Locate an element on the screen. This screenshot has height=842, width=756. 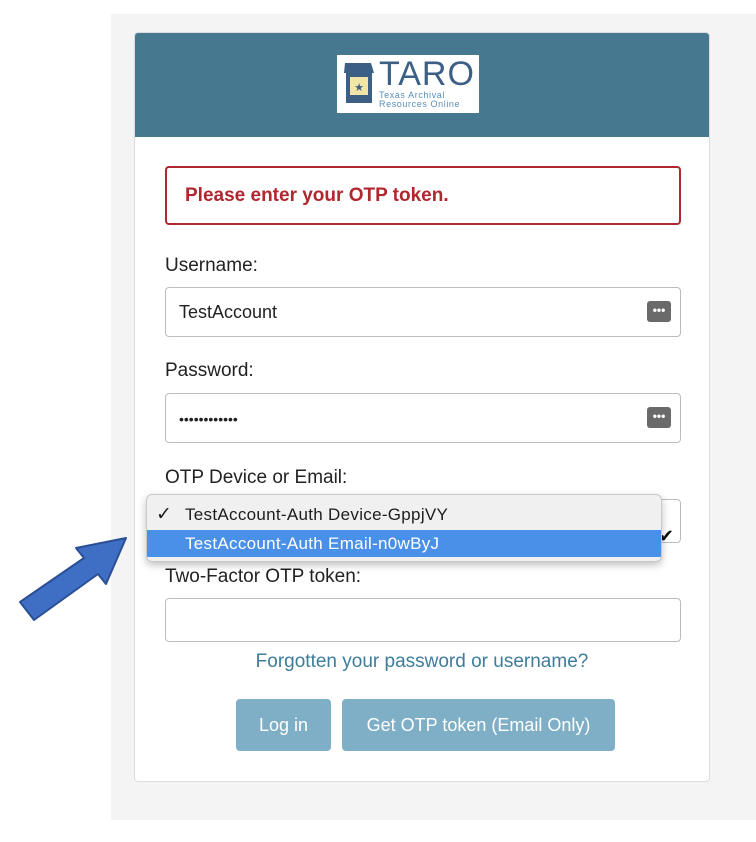
card-header: ★ TARO Texas Archival Resources Online is located at coordinates (422, 85).